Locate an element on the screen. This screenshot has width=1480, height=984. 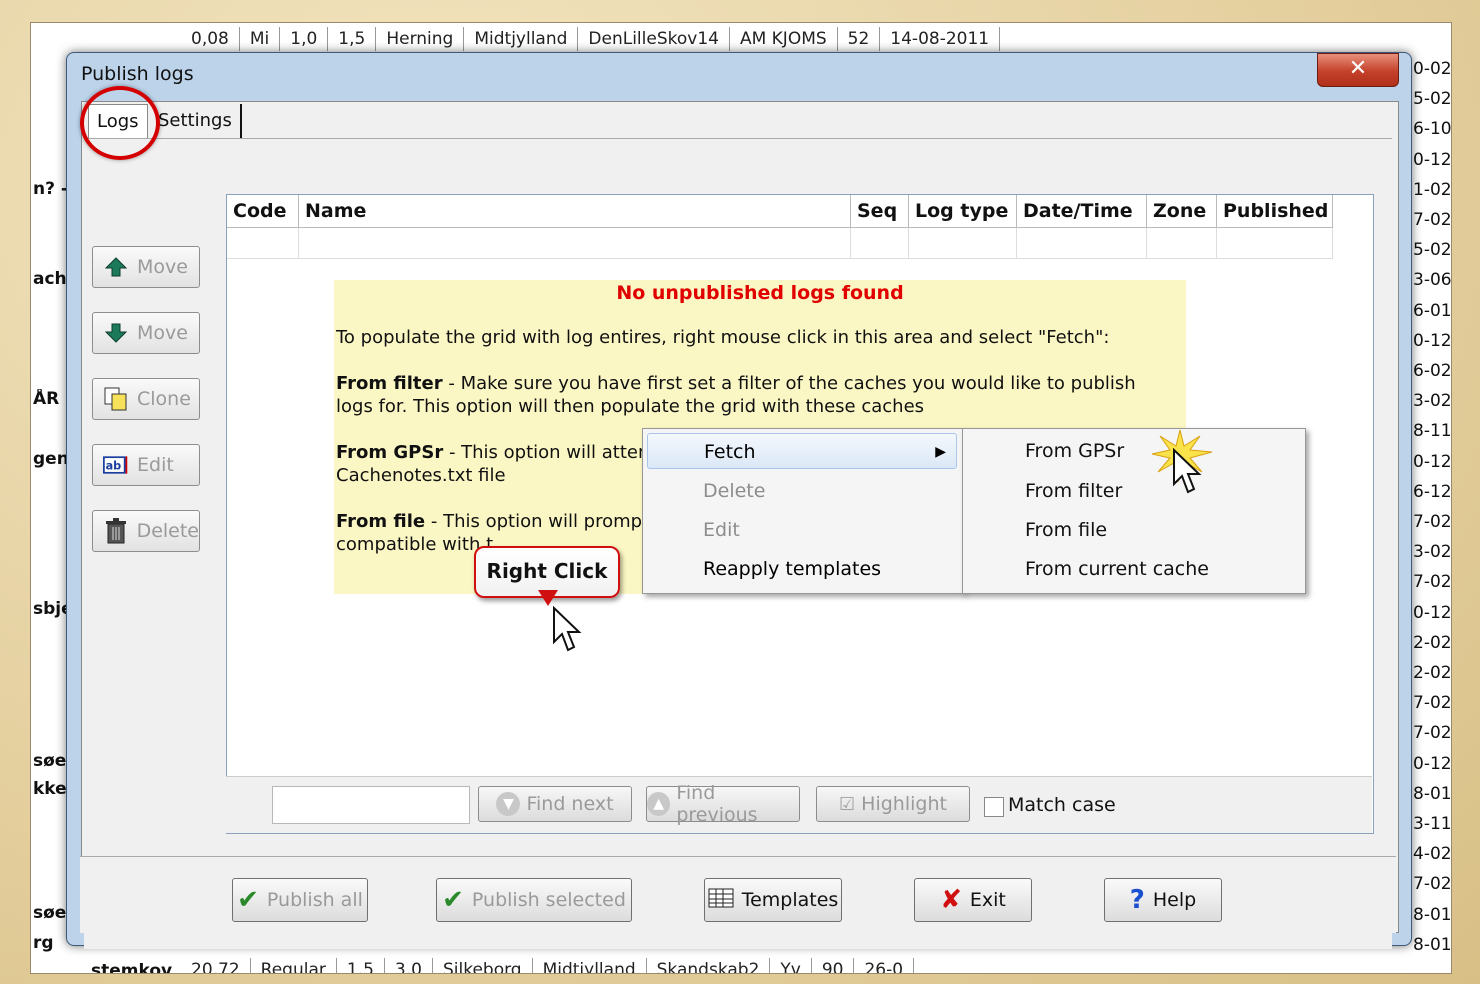
mouse-cursor-icon is located at coordinates (1187, 473).